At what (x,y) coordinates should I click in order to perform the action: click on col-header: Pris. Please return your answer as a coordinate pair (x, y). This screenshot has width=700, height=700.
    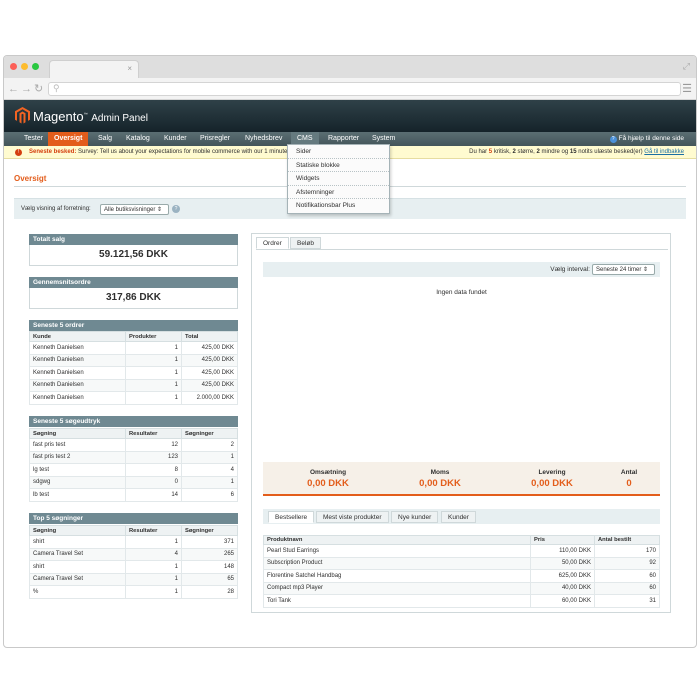
    Looking at the image, I should click on (562, 540).